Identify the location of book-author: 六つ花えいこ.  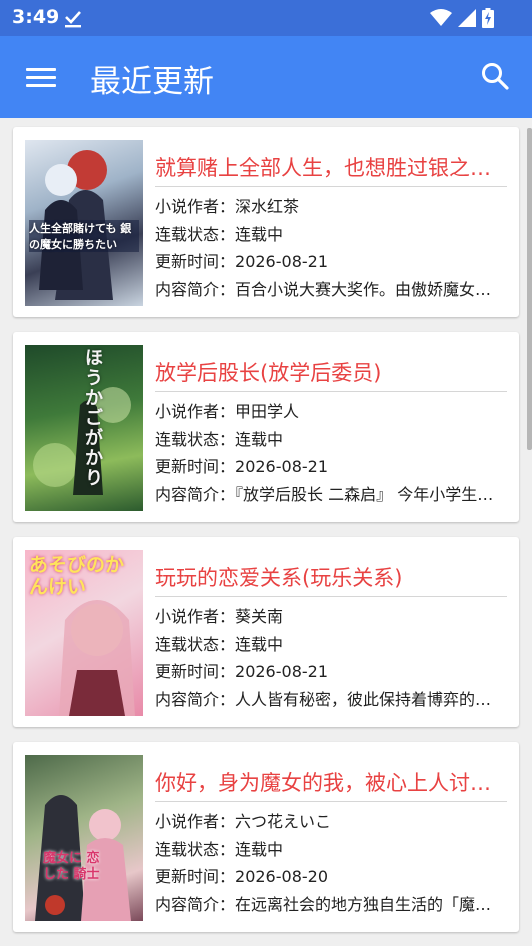
(283, 821).